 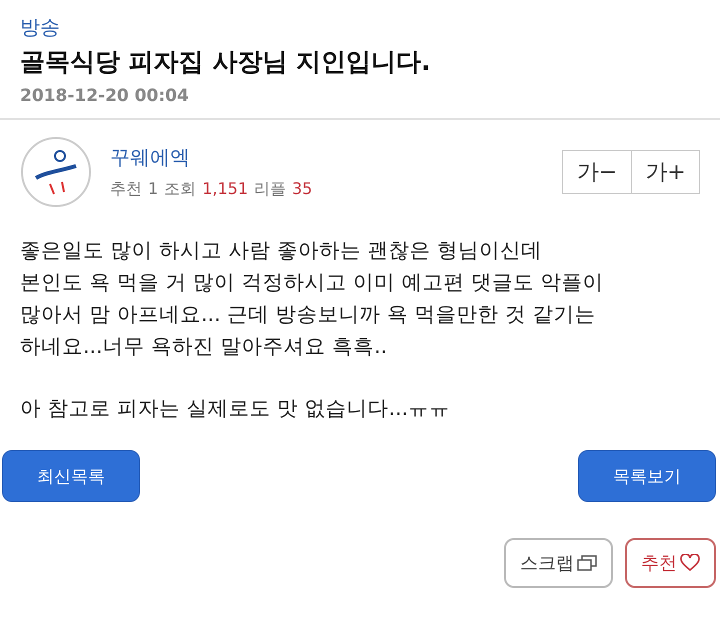 What do you see at coordinates (126, 189) in the screenshot?
I see `stat-label: 추천` at bounding box center [126, 189].